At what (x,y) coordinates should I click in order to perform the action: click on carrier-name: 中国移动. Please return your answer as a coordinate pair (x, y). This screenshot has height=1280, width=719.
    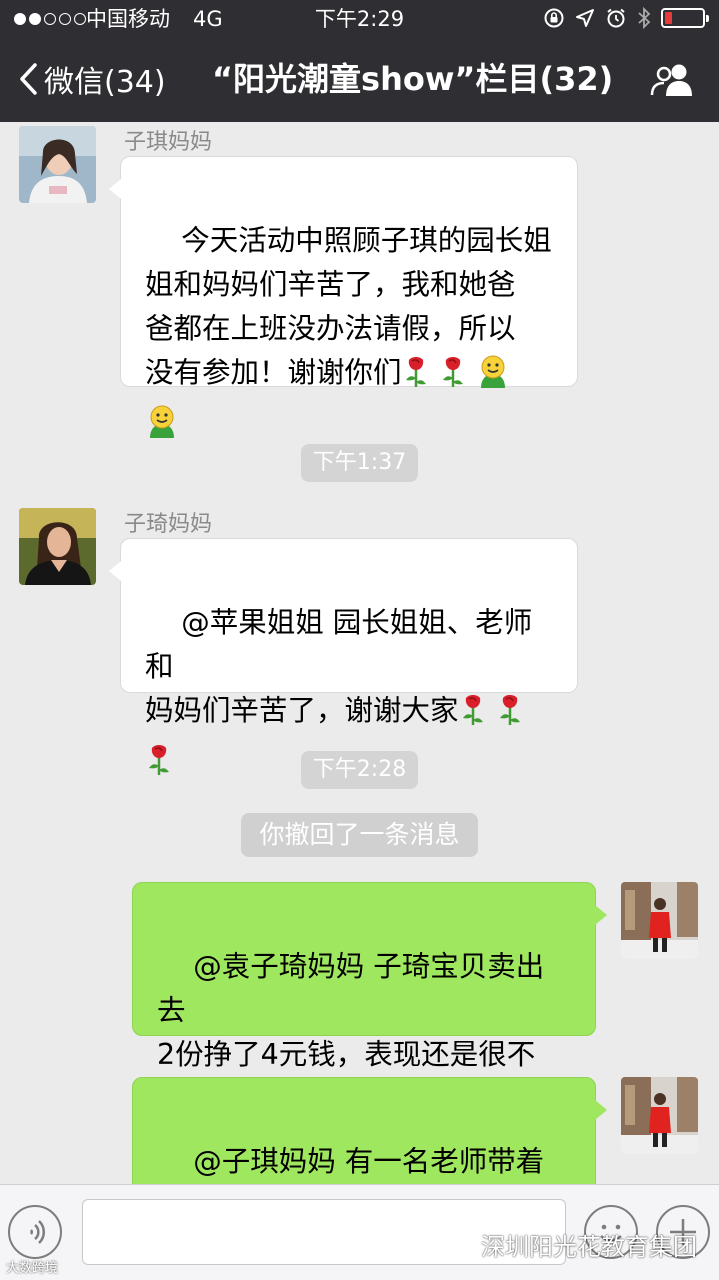
    Looking at the image, I should click on (128, 19).